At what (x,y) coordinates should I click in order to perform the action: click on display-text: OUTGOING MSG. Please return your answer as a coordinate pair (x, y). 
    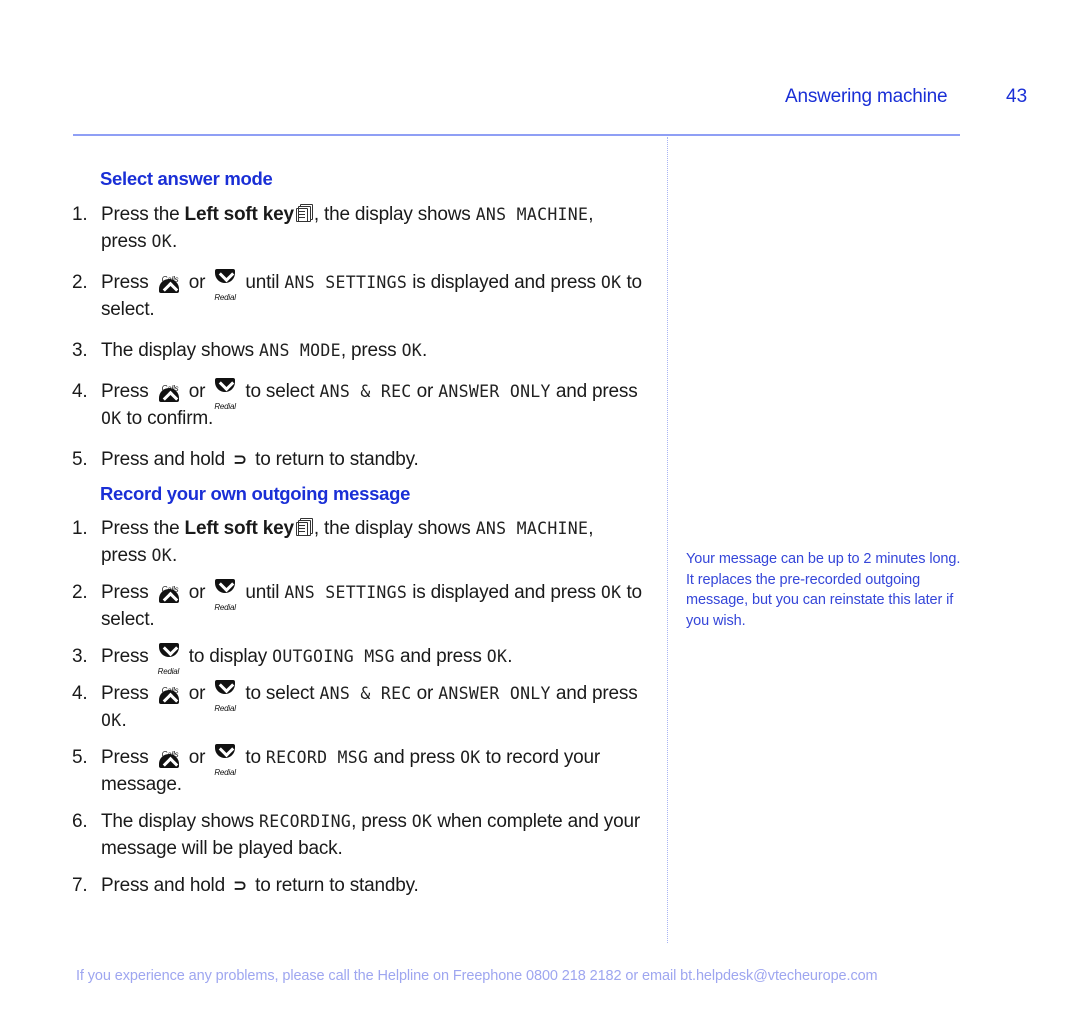
    Looking at the image, I should click on (333, 656).